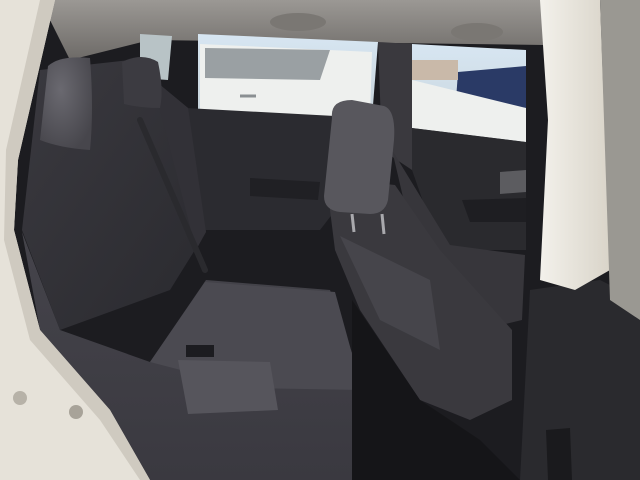 The width and height of the screenshot is (640, 480). What do you see at coordinates (575, 145) in the screenshot?
I see `door-frame-edge` at bounding box center [575, 145].